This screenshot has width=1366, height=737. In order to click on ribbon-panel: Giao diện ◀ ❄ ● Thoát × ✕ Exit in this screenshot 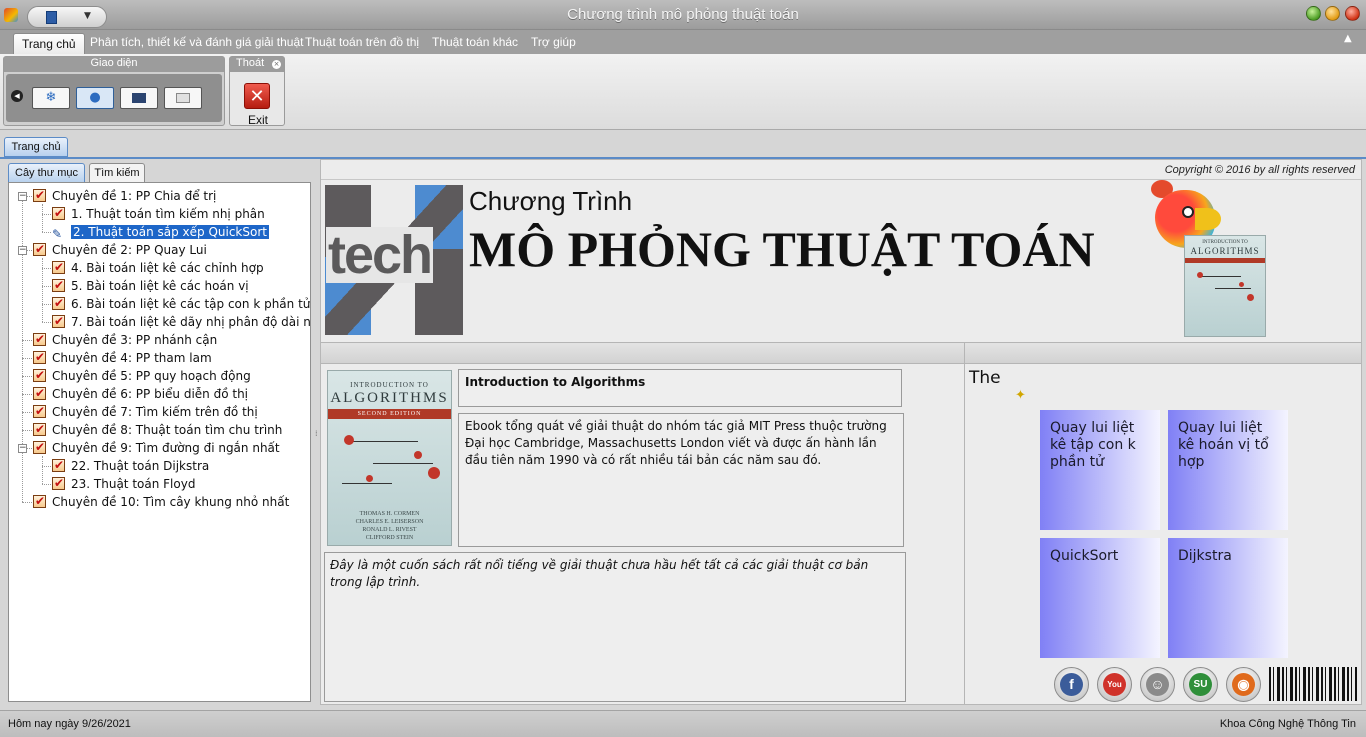, I will do `click(683, 92)`.